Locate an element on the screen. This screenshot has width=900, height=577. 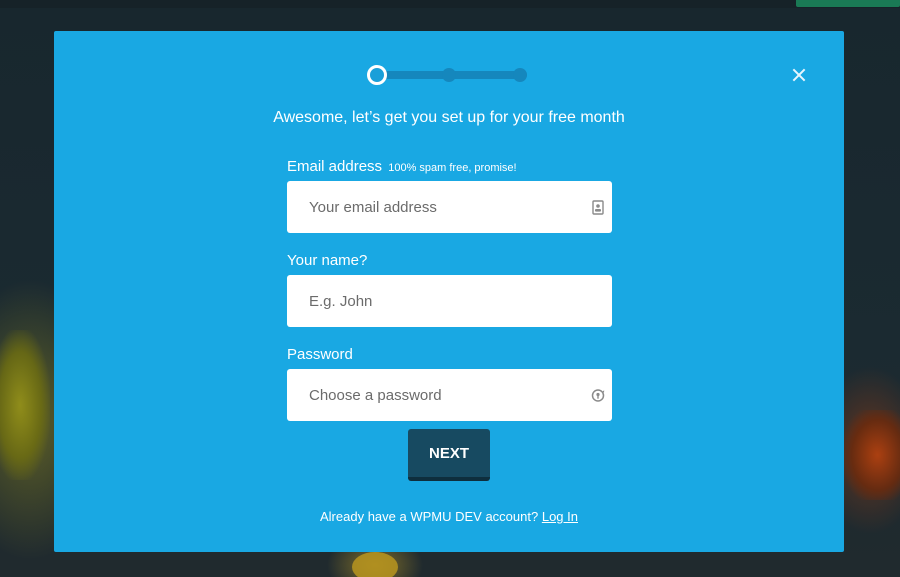
email-hint: 100% spam free, promise! is located at coordinates (452, 168).